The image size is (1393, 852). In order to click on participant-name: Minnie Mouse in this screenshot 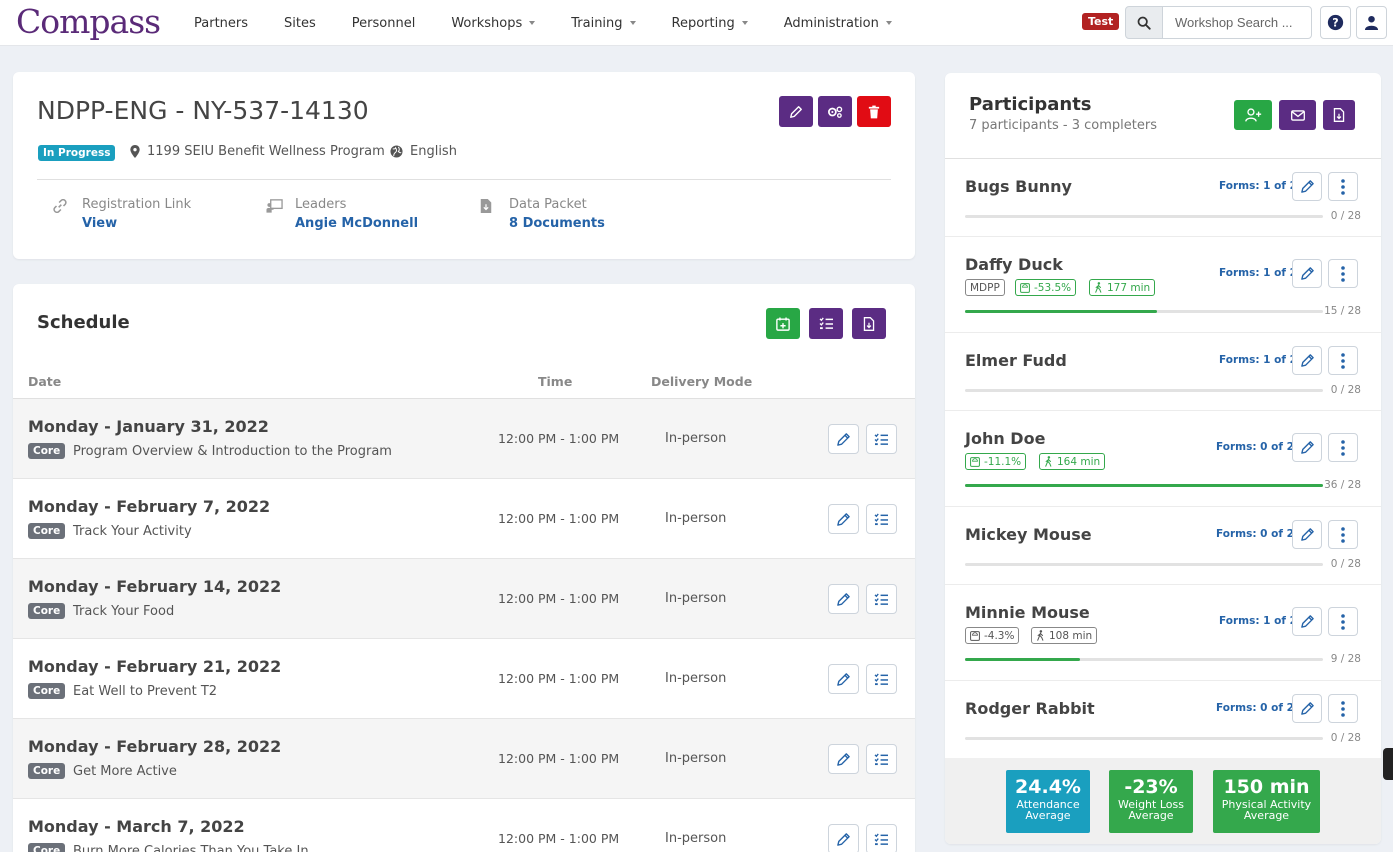, I will do `click(1027, 612)`.